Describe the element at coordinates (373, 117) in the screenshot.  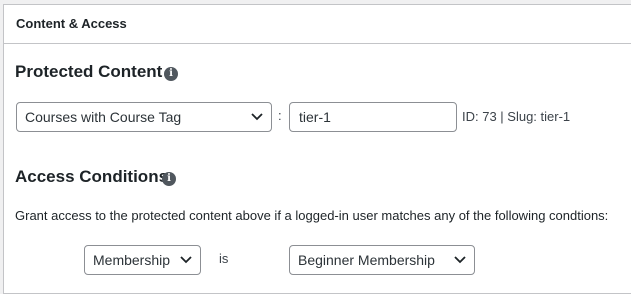
I see `course-tag-input: tier-1` at that location.